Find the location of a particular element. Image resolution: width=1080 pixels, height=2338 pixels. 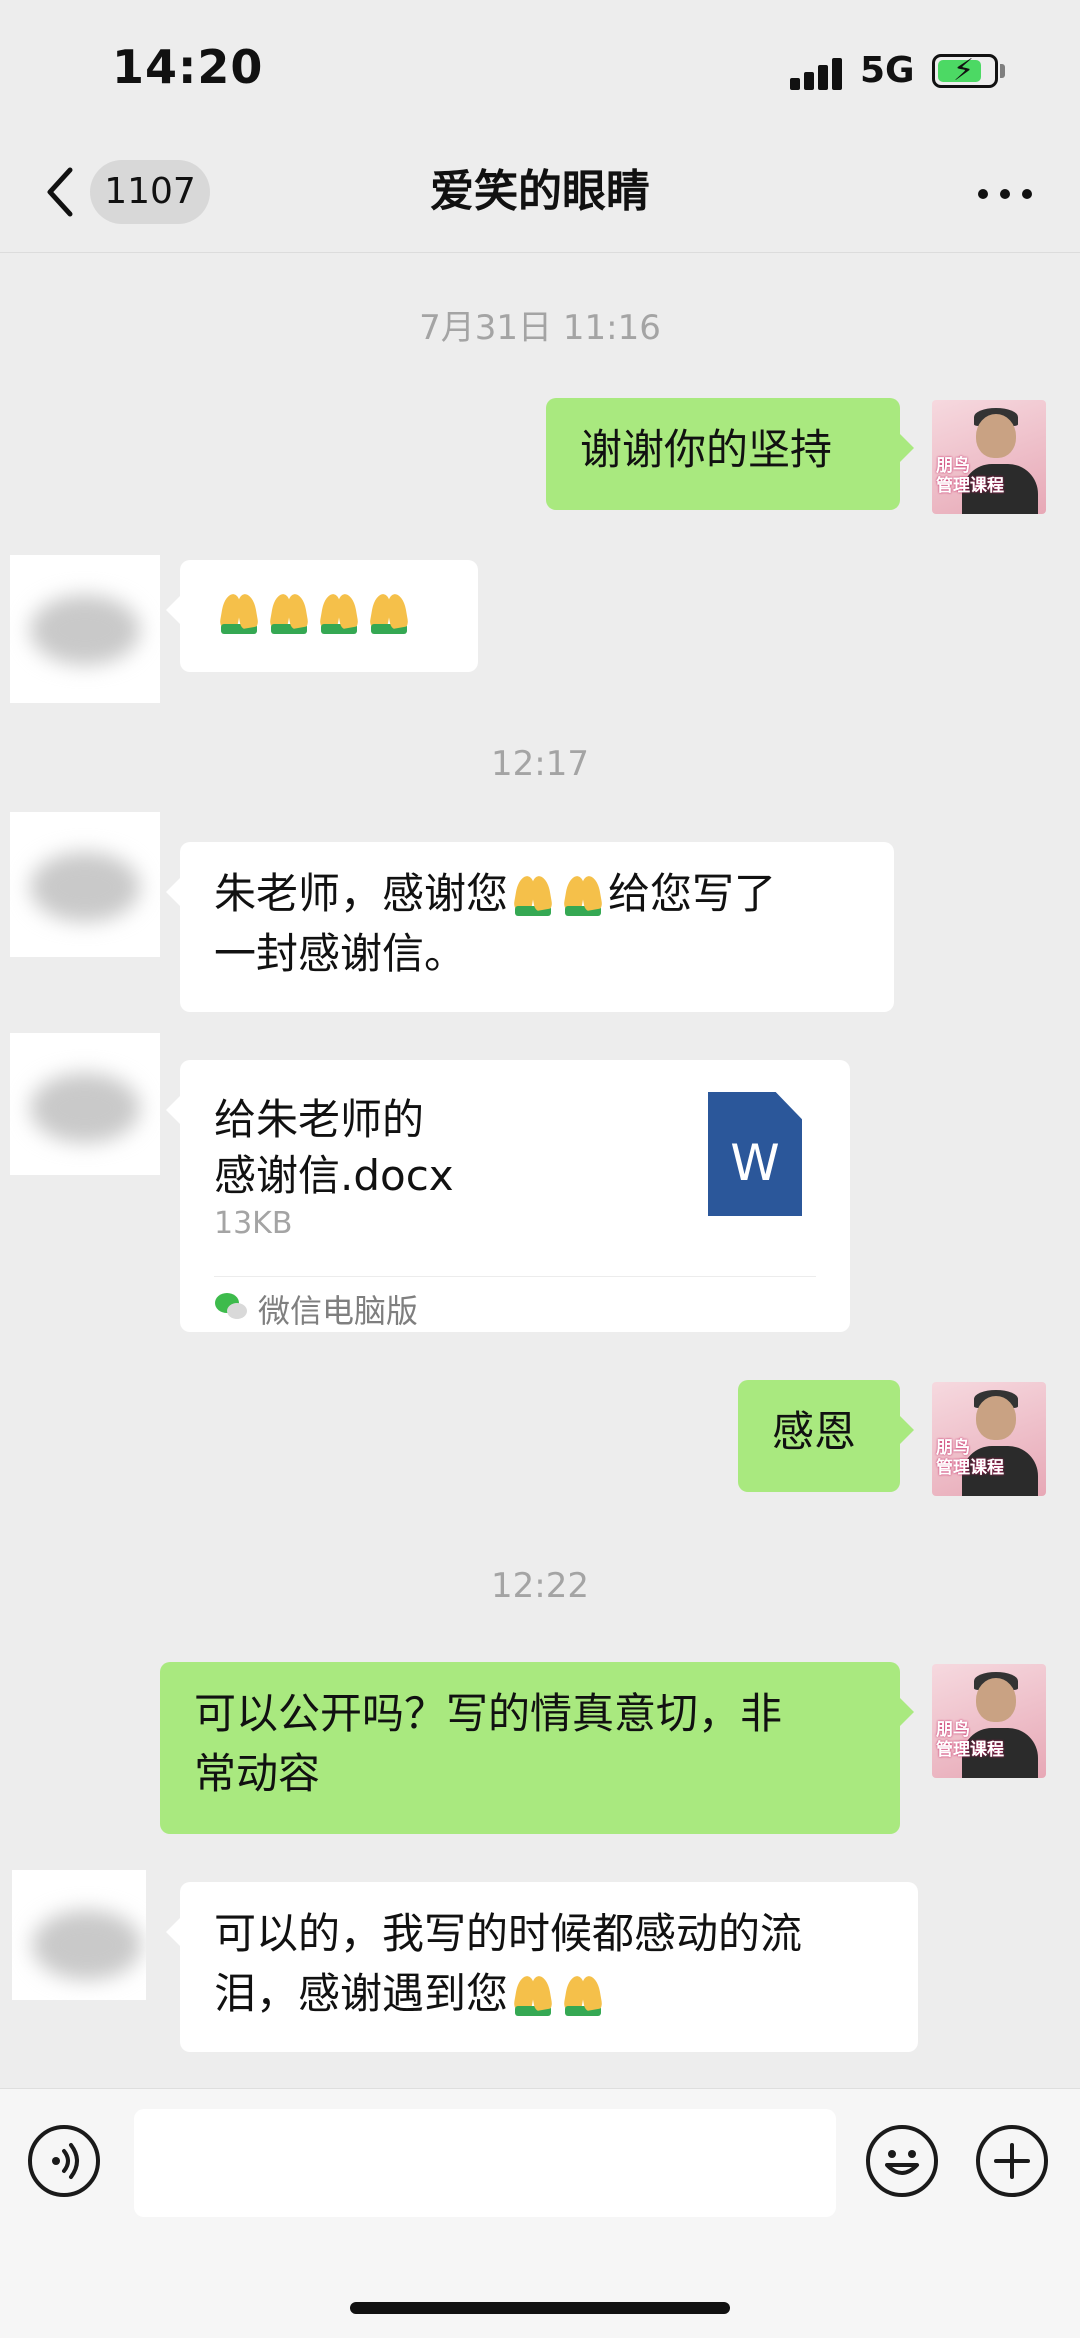

status-time: 14:20 is located at coordinates (188, 67).